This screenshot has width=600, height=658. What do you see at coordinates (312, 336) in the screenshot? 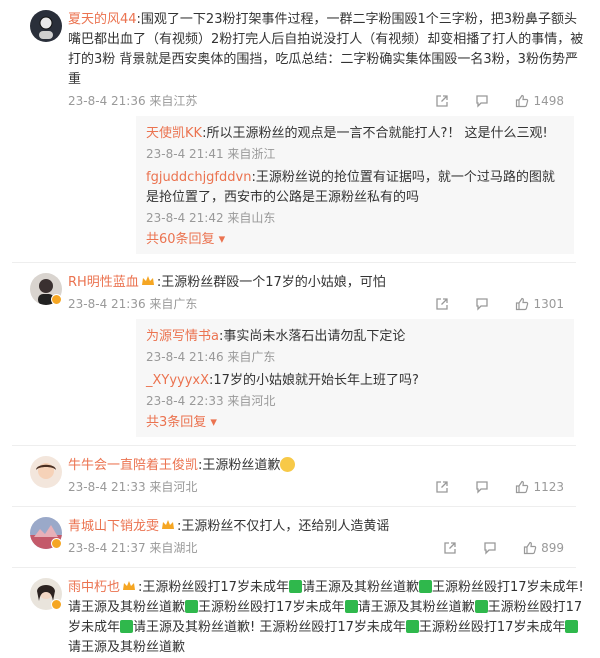
I see `reply-text: :事实尚未水落石出请勿乱下定论` at bounding box center [312, 336].